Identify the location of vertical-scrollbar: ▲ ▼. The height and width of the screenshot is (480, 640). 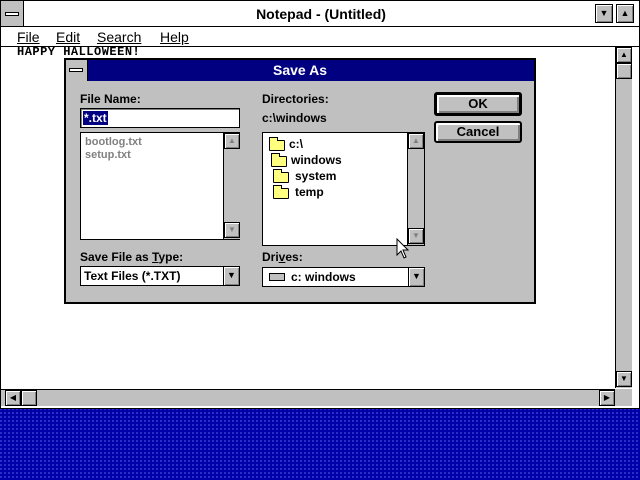
(623, 217).